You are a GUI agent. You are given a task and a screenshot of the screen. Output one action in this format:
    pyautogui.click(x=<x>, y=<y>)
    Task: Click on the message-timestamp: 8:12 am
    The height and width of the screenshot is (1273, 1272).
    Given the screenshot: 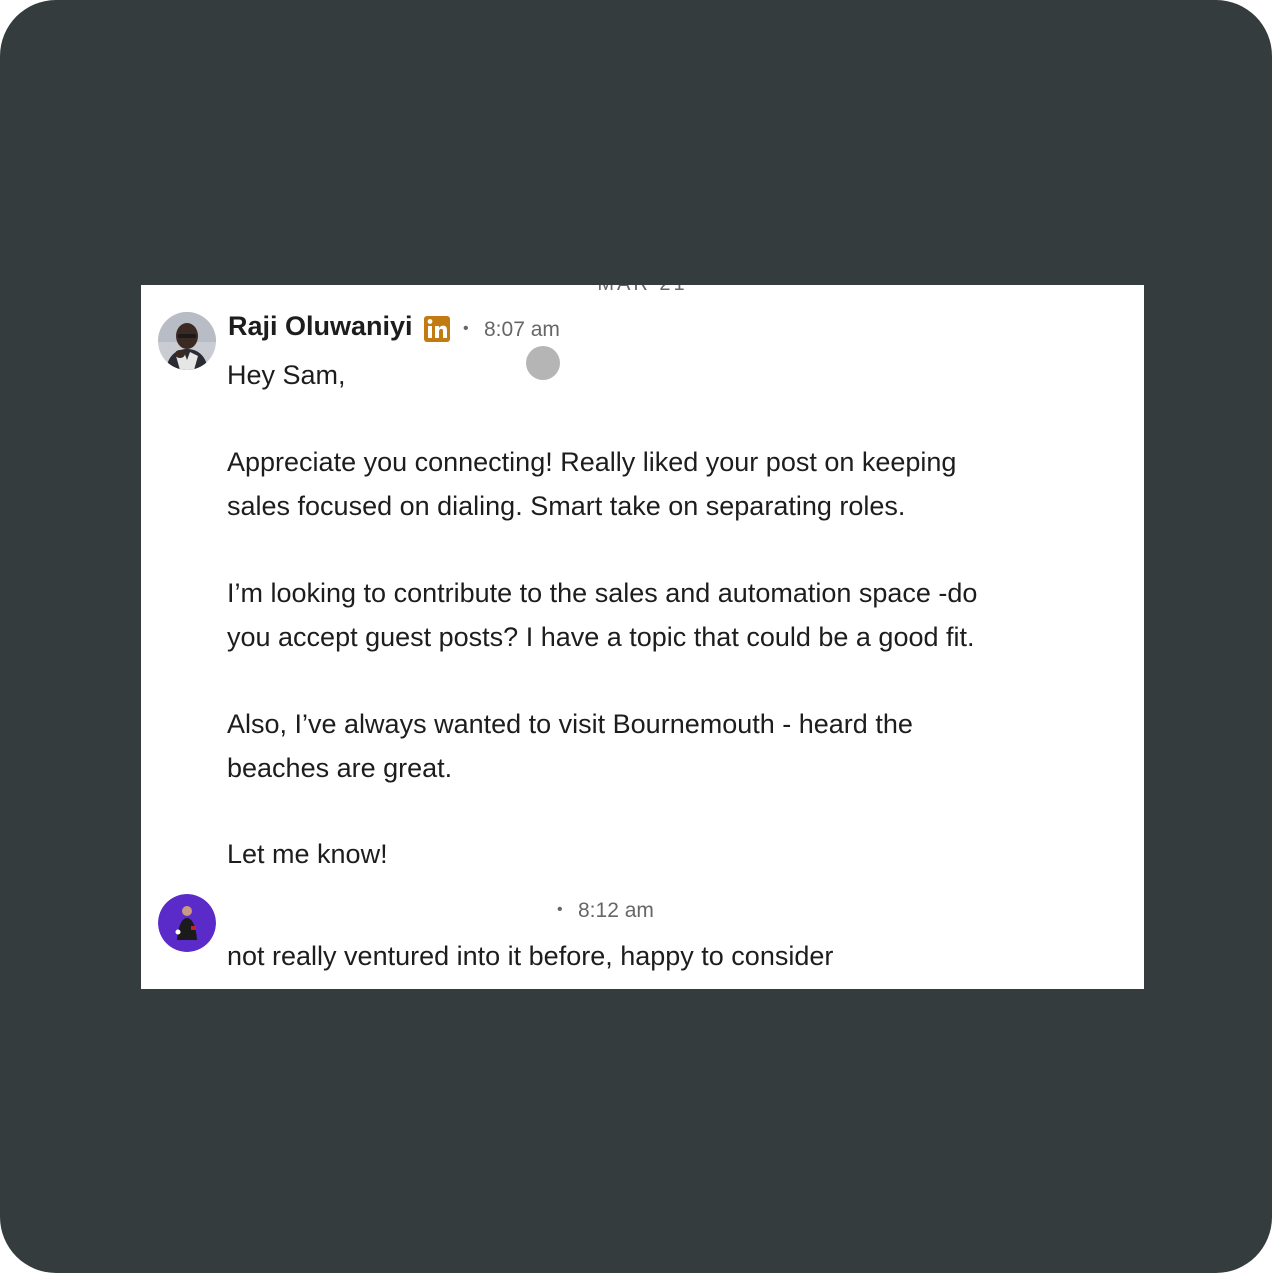 What is the action you would take?
    pyautogui.click(x=616, y=910)
    